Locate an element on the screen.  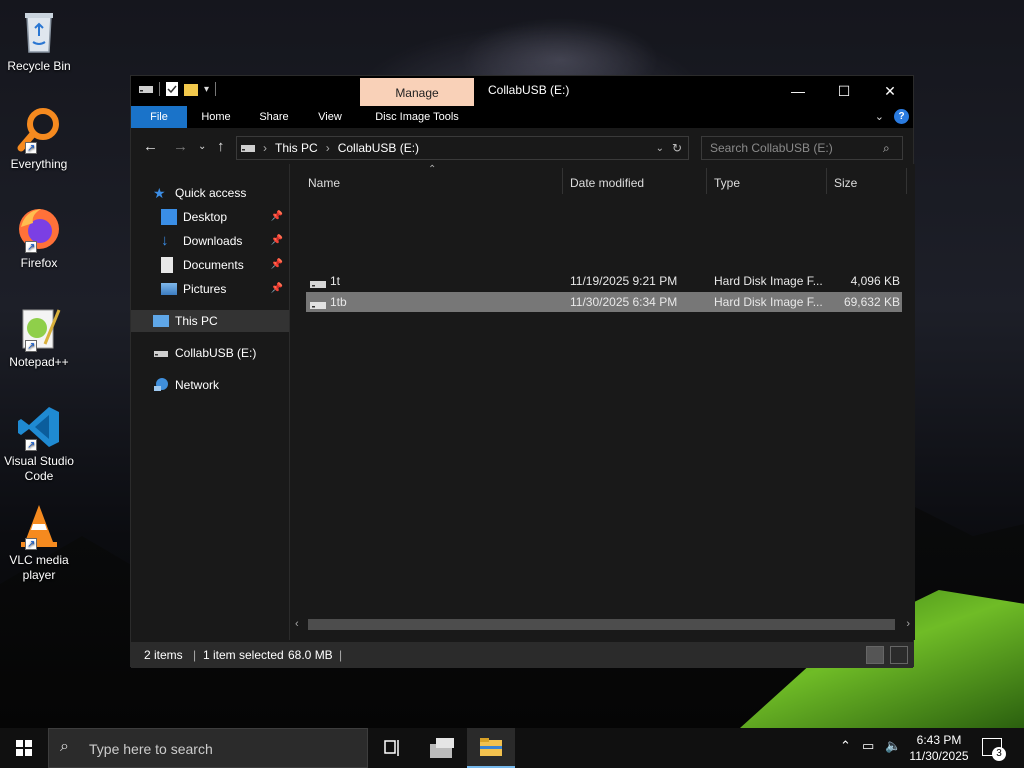
scroll-right-icon: › is located at coordinates (908, 624).